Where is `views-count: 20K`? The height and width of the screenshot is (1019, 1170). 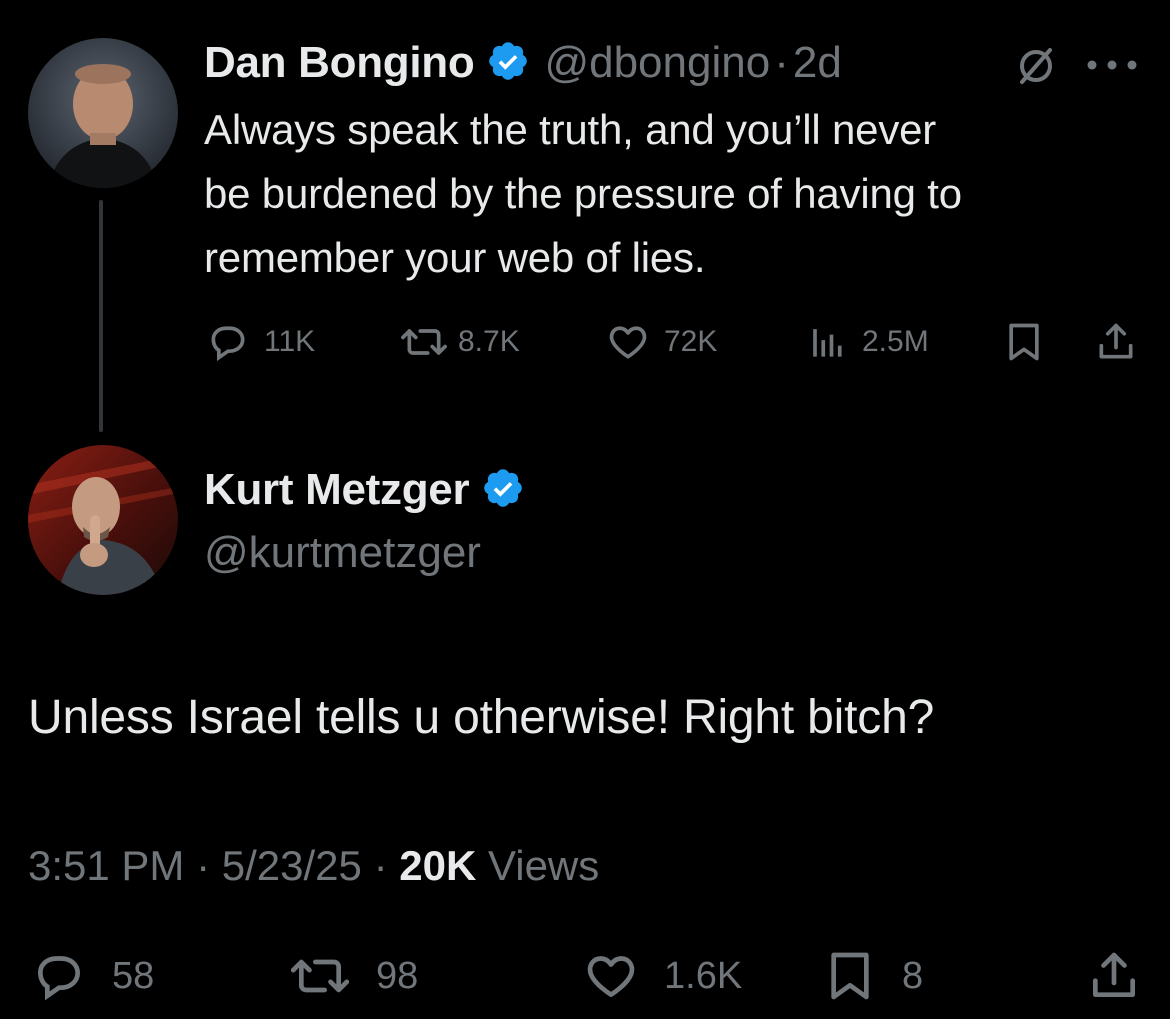 views-count: 20K is located at coordinates (438, 865).